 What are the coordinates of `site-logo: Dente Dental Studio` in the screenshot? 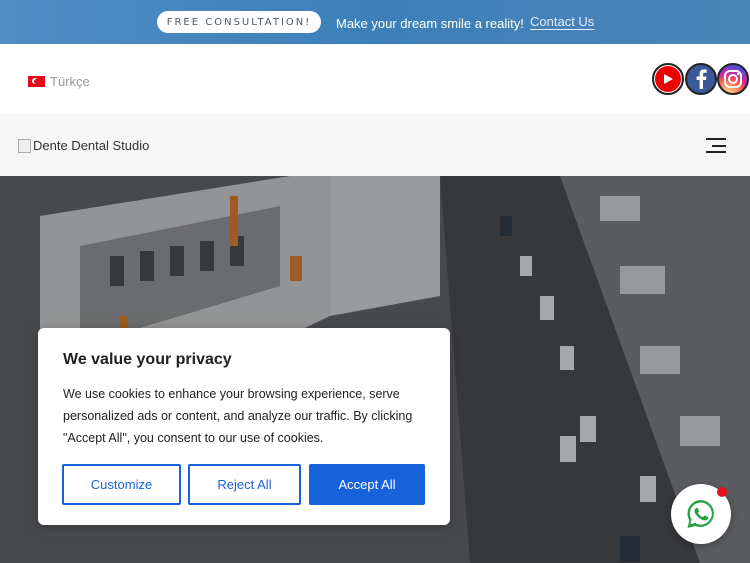 It's located at (83, 145).